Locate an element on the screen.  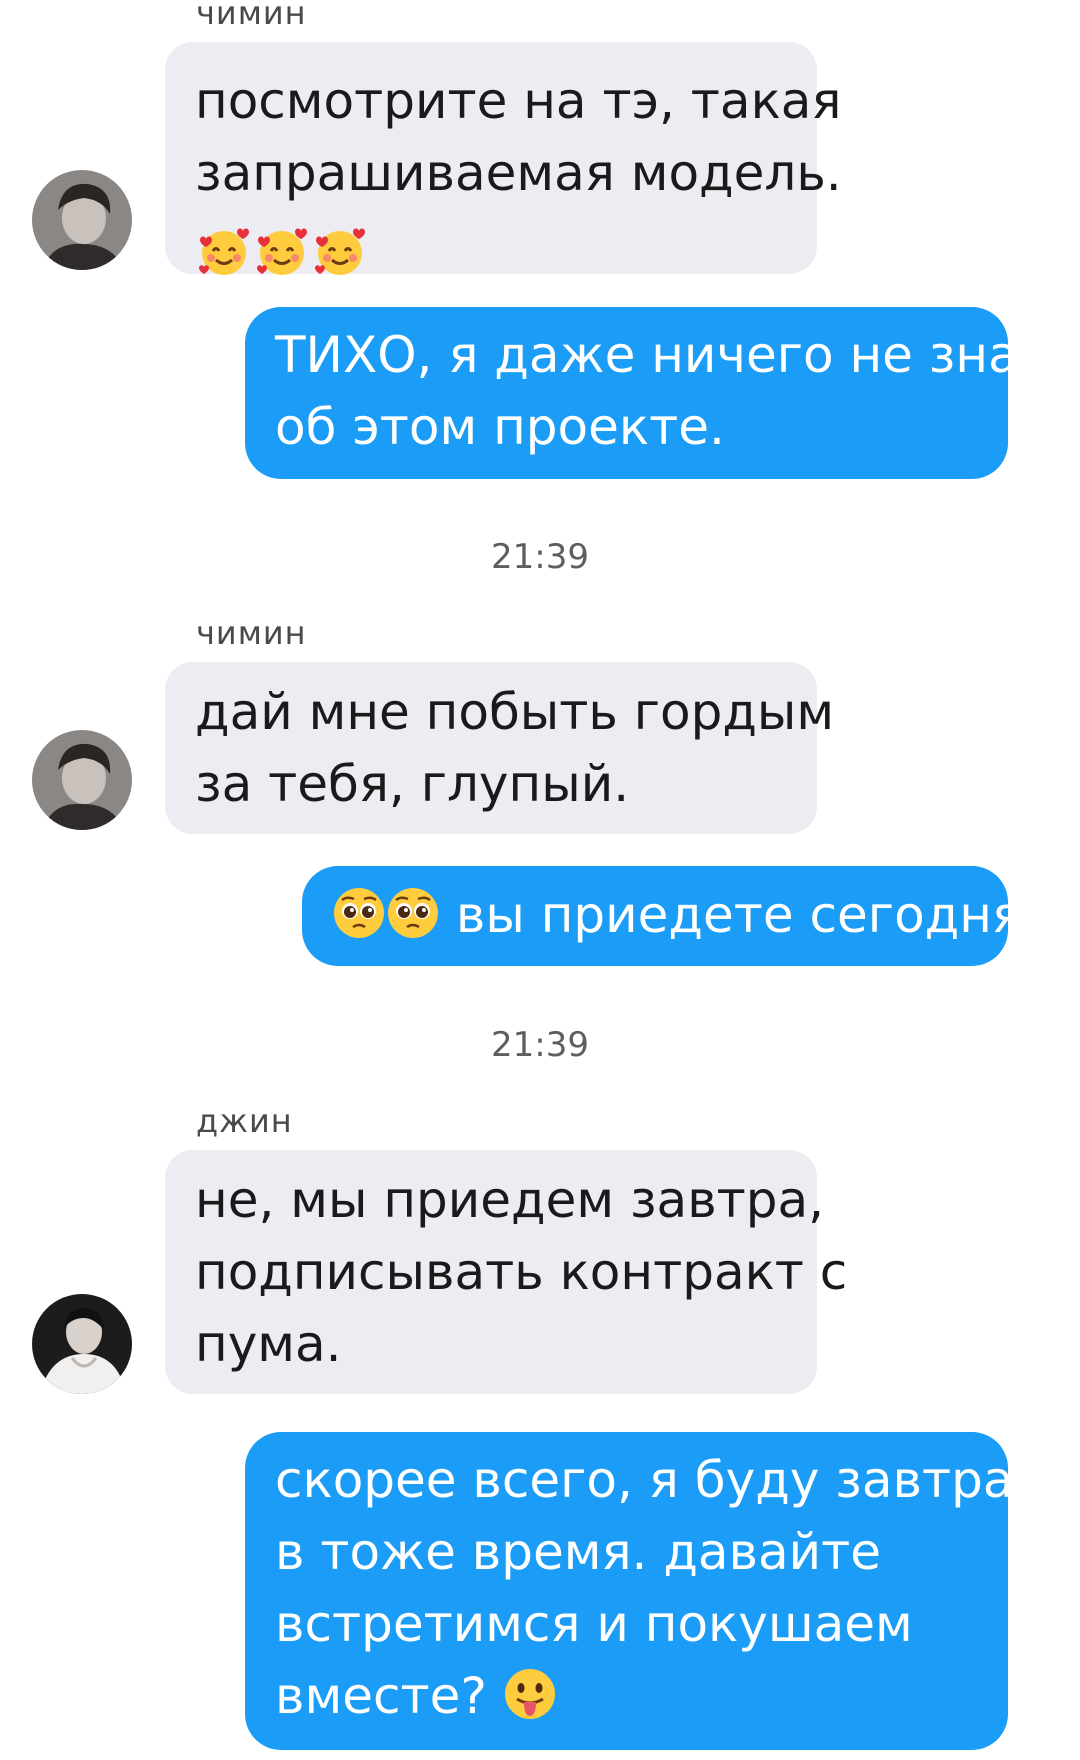
emoji-row is located at coordinates (282, 251).